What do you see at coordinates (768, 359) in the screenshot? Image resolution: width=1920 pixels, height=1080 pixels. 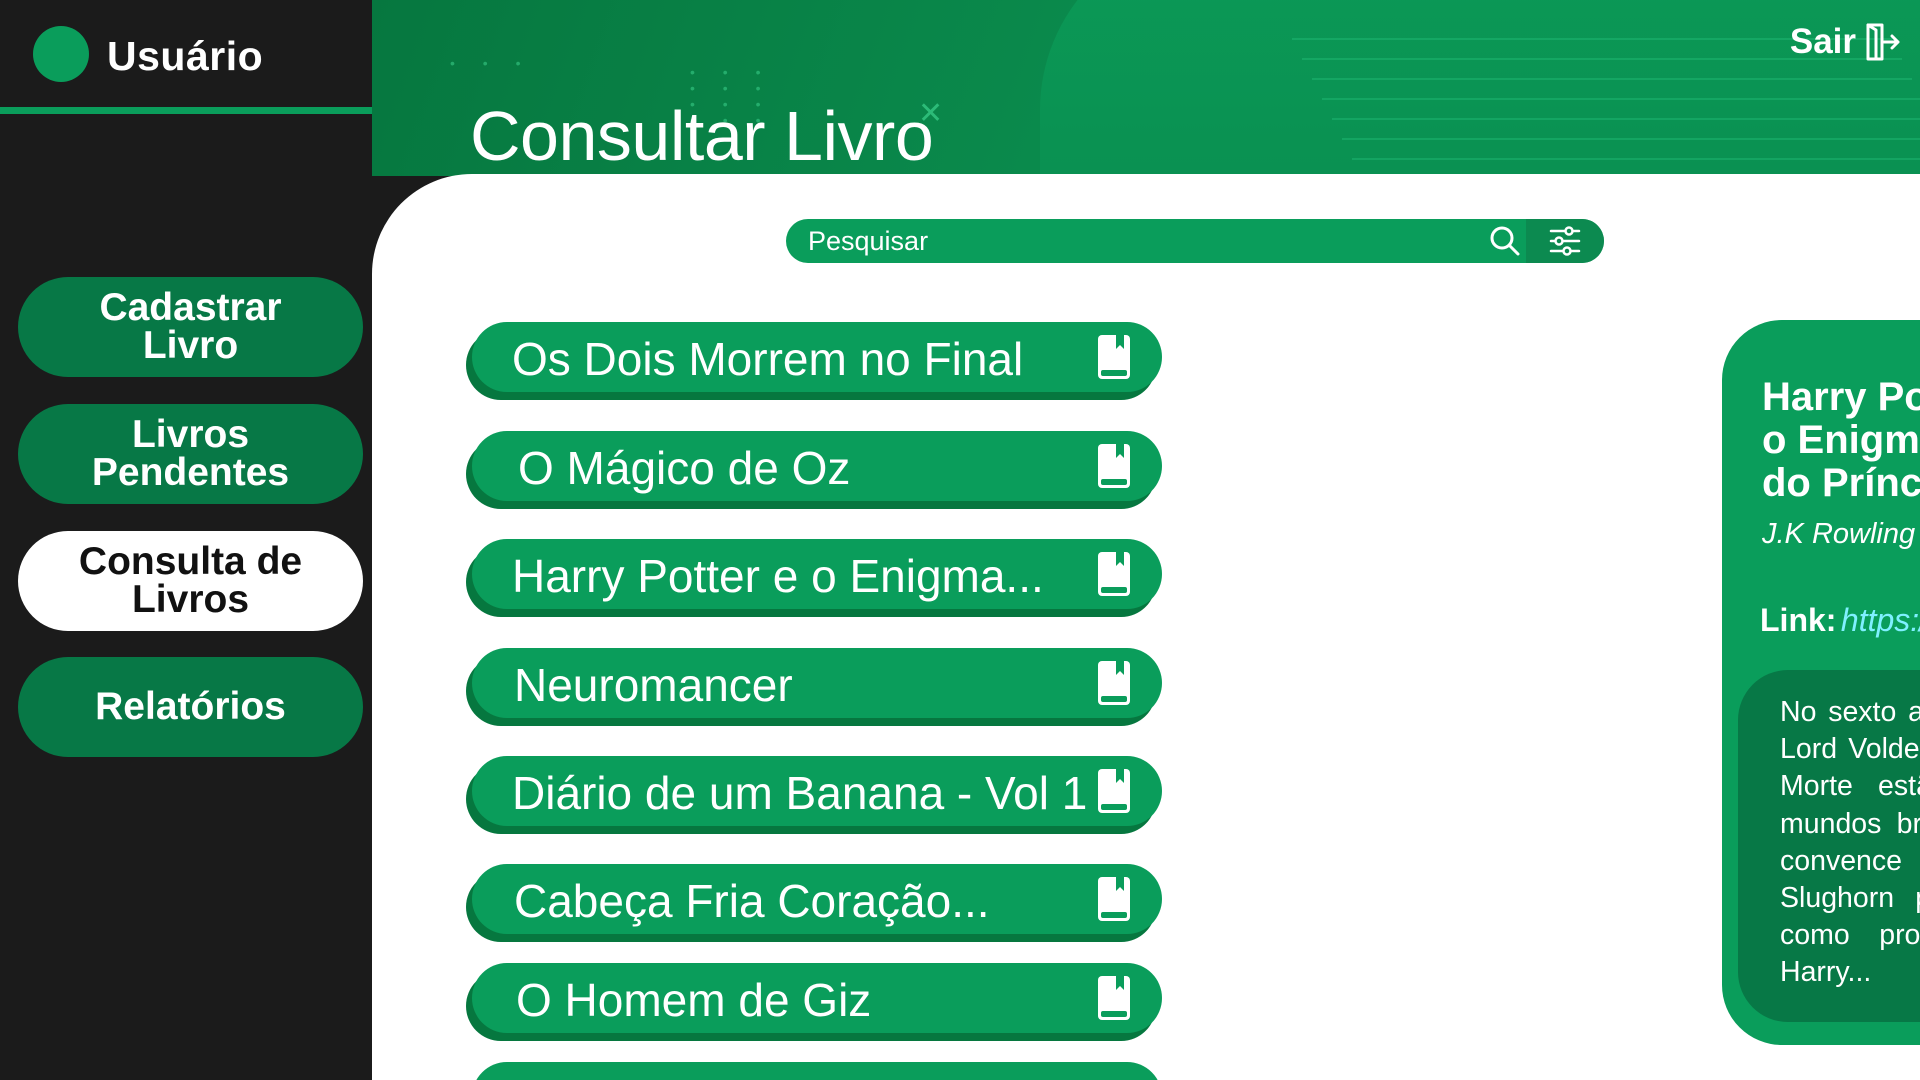 I see `book-title: Os Dois Morrem no Final` at bounding box center [768, 359].